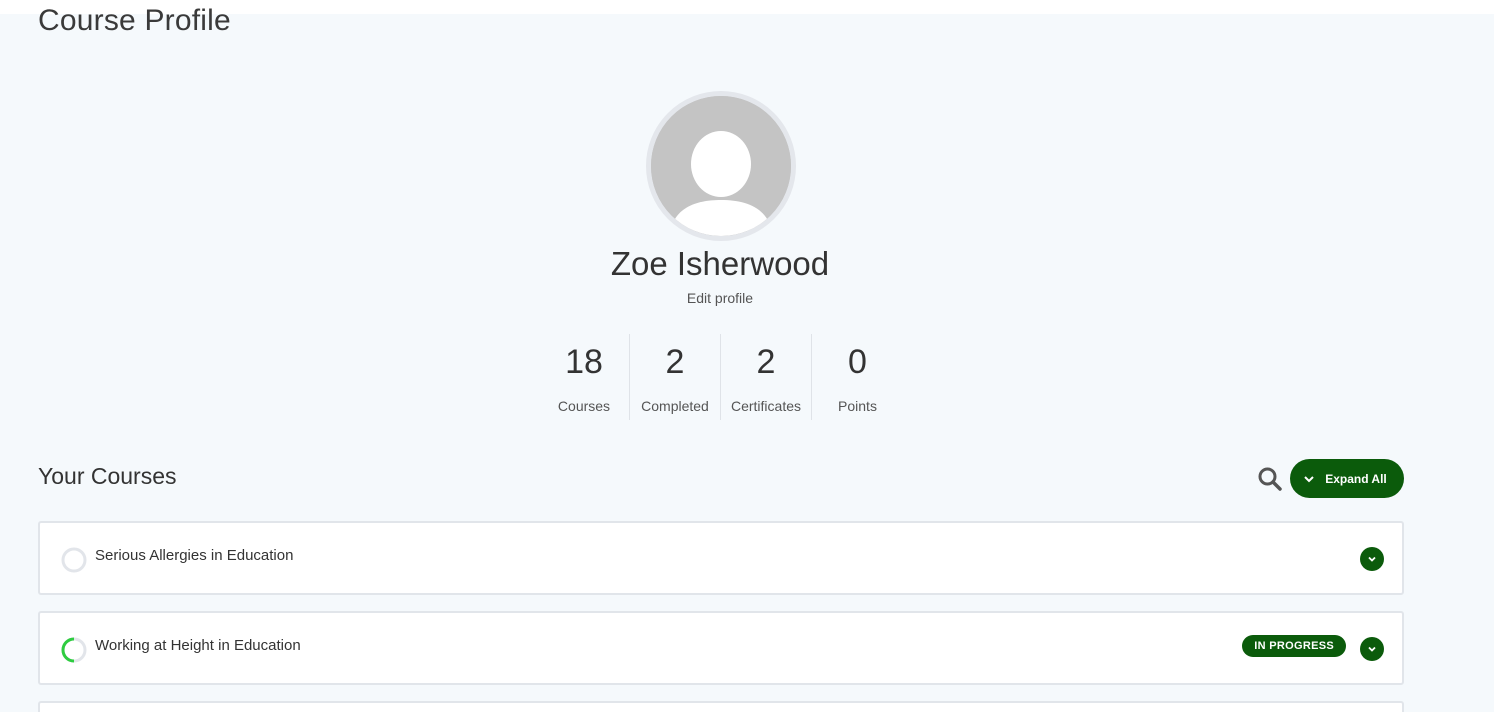  I want to click on page-title: Course Profile, so click(134, 20).